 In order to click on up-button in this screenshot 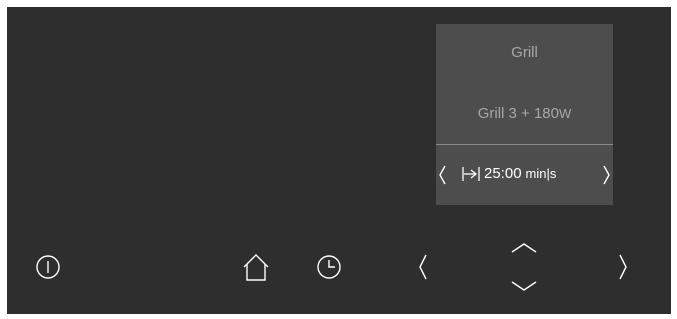, I will do `click(524, 248)`.